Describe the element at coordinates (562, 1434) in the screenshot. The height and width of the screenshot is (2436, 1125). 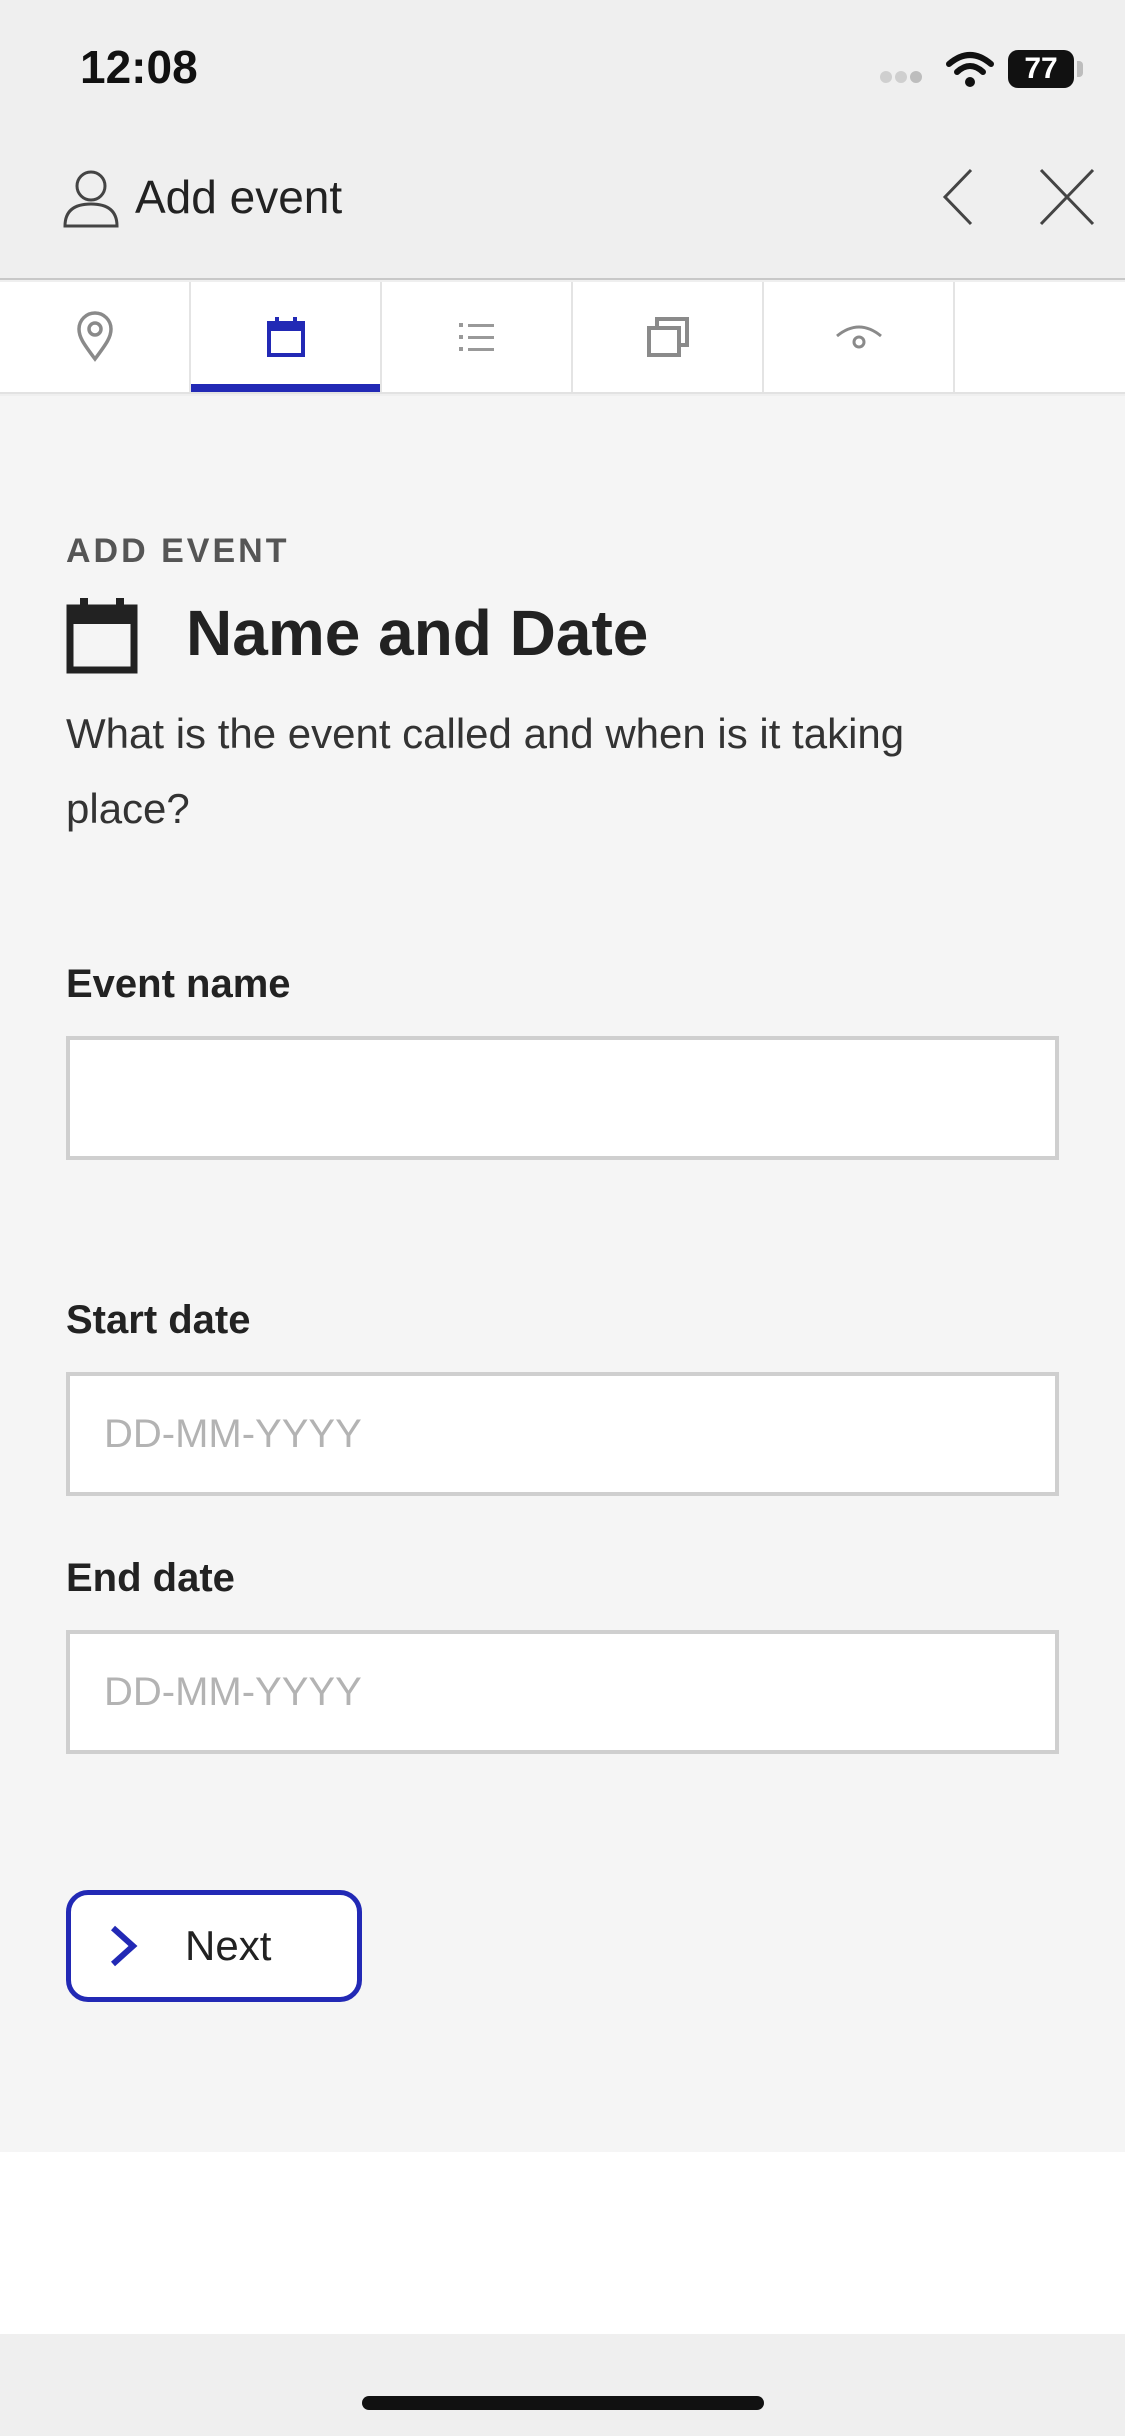
I see `start-date-input` at that location.